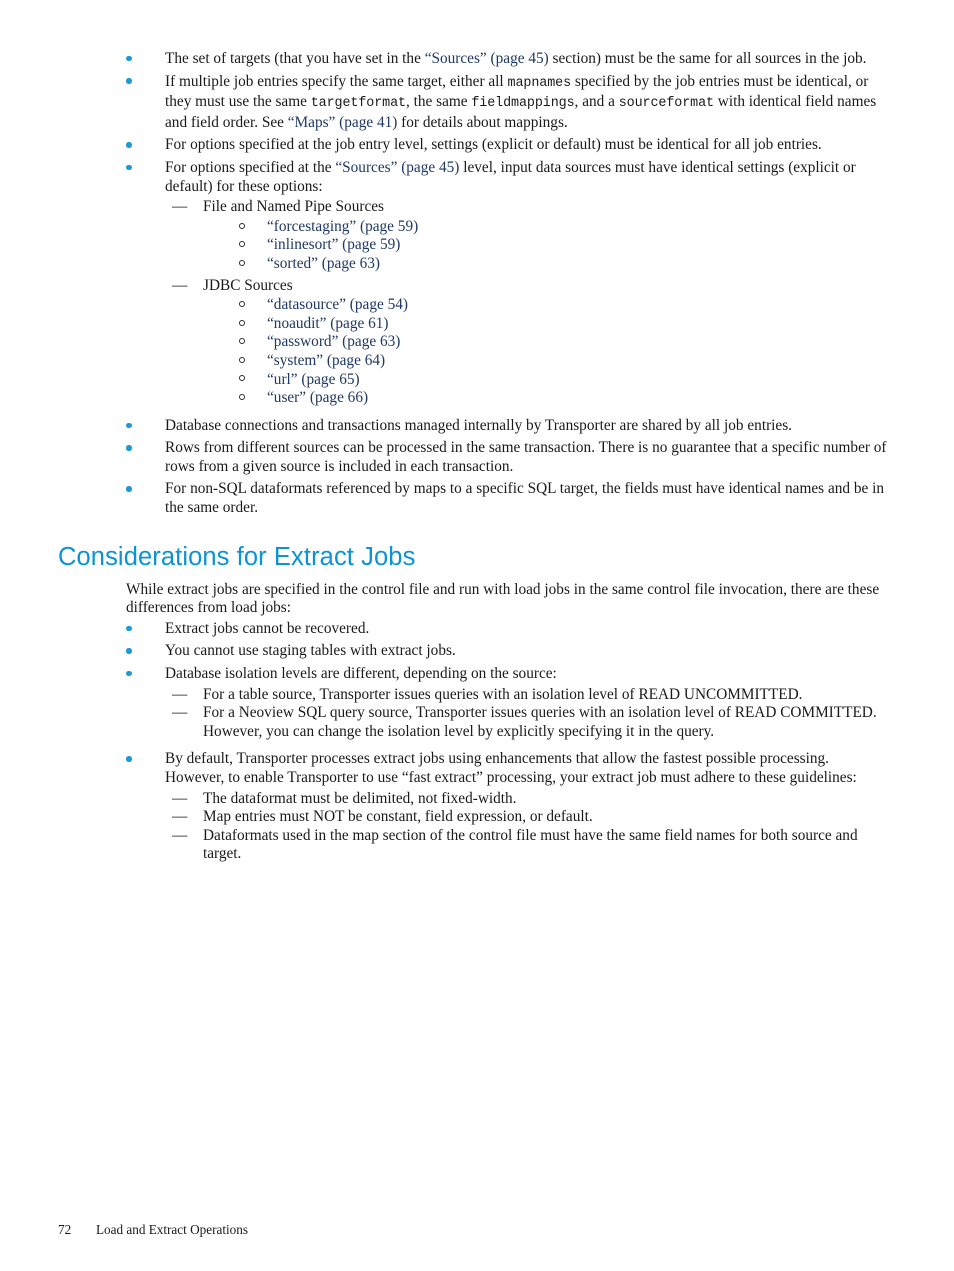 The width and height of the screenshot is (954, 1271). I want to click on section-heading-block: Considerations for Extract Jobs, so click(477, 557).